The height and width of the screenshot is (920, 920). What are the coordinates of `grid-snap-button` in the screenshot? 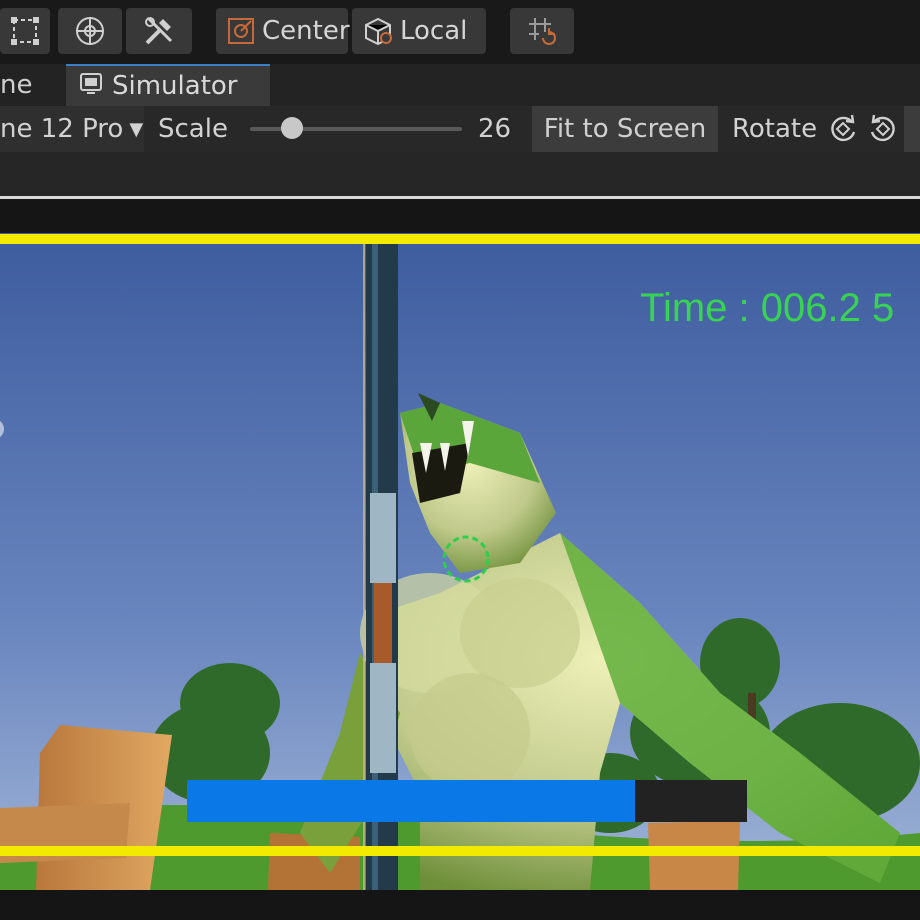 It's located at (542, 31).